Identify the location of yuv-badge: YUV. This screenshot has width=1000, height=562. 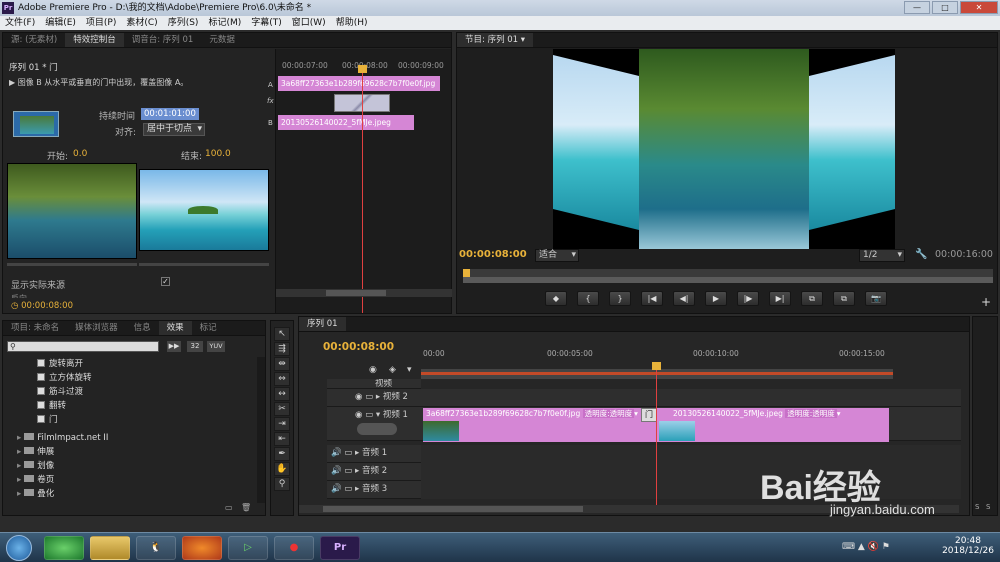
(216, 346).